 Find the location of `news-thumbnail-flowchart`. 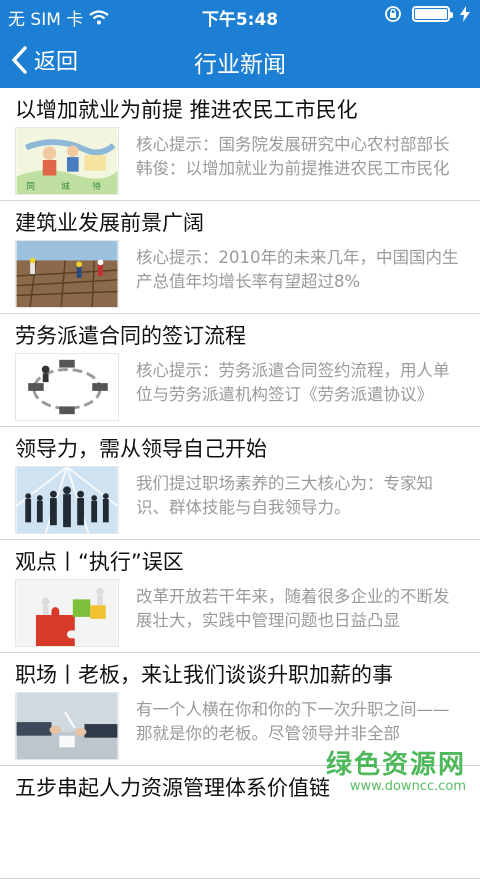

news-thumbnail-flowchart is located at coordinates (67, 387).